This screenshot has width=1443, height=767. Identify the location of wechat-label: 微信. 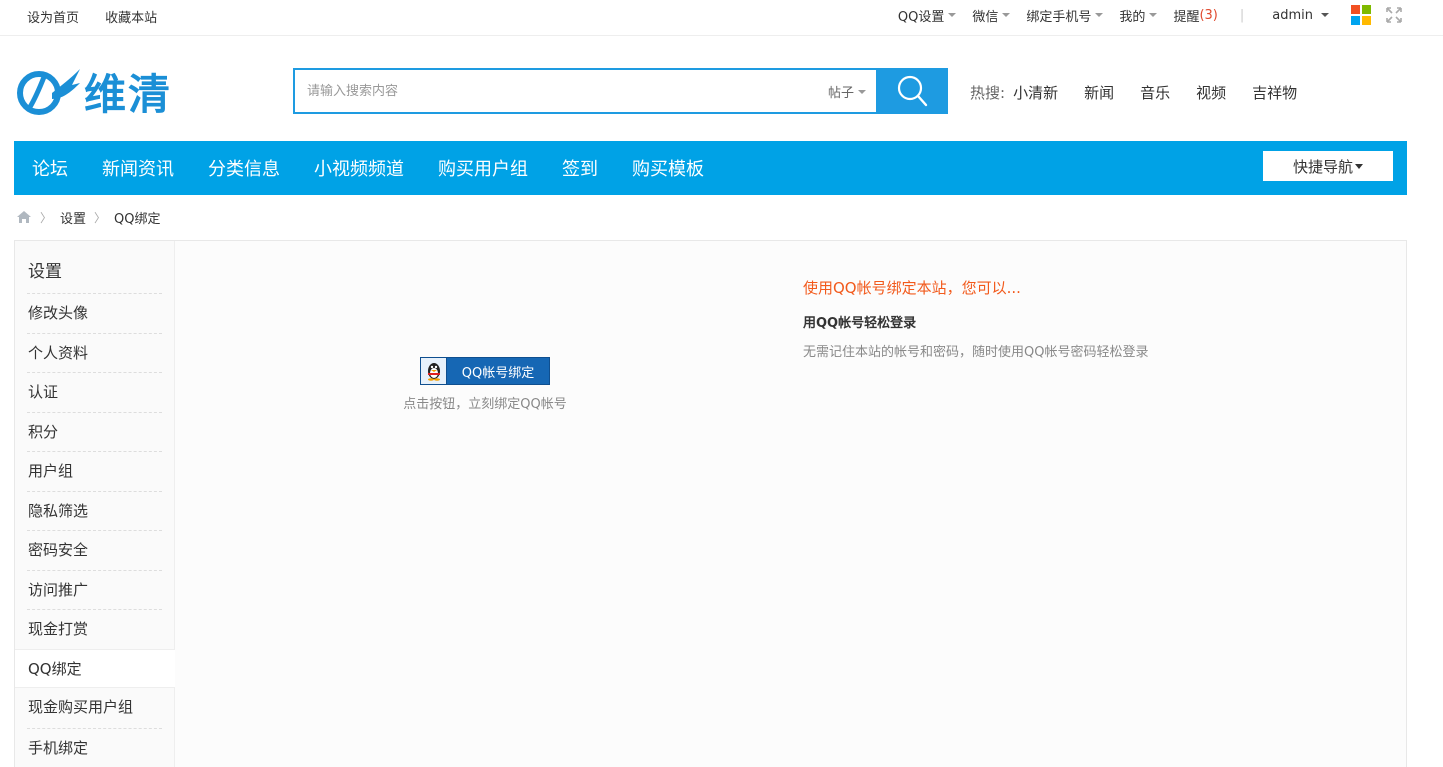
(985, 17).